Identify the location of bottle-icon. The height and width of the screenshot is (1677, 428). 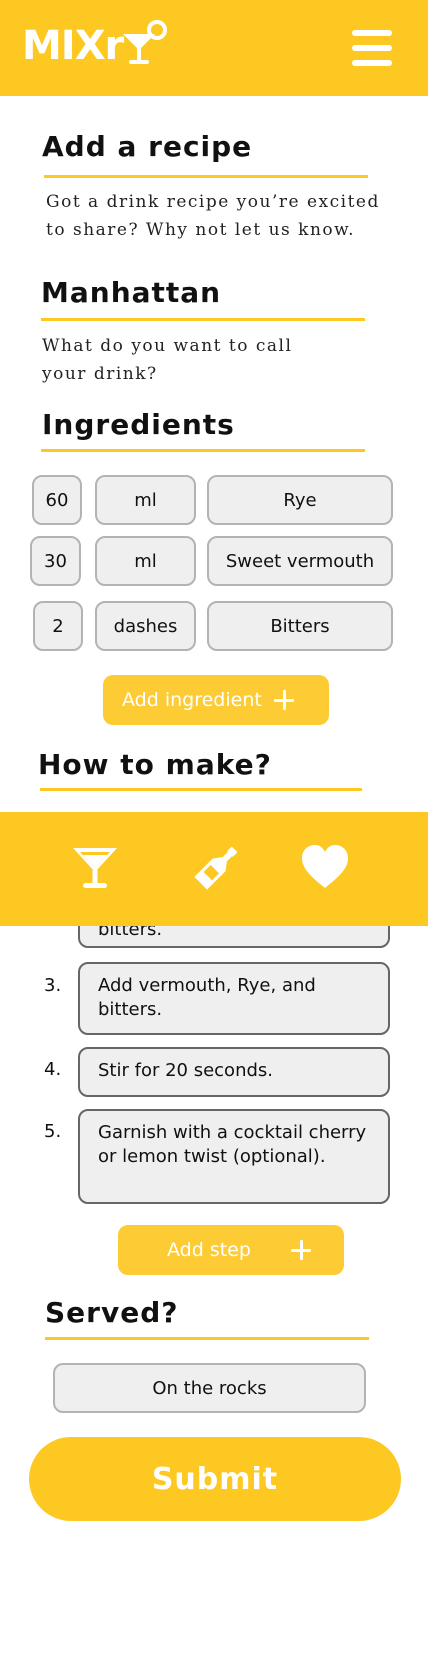
(217, 867).